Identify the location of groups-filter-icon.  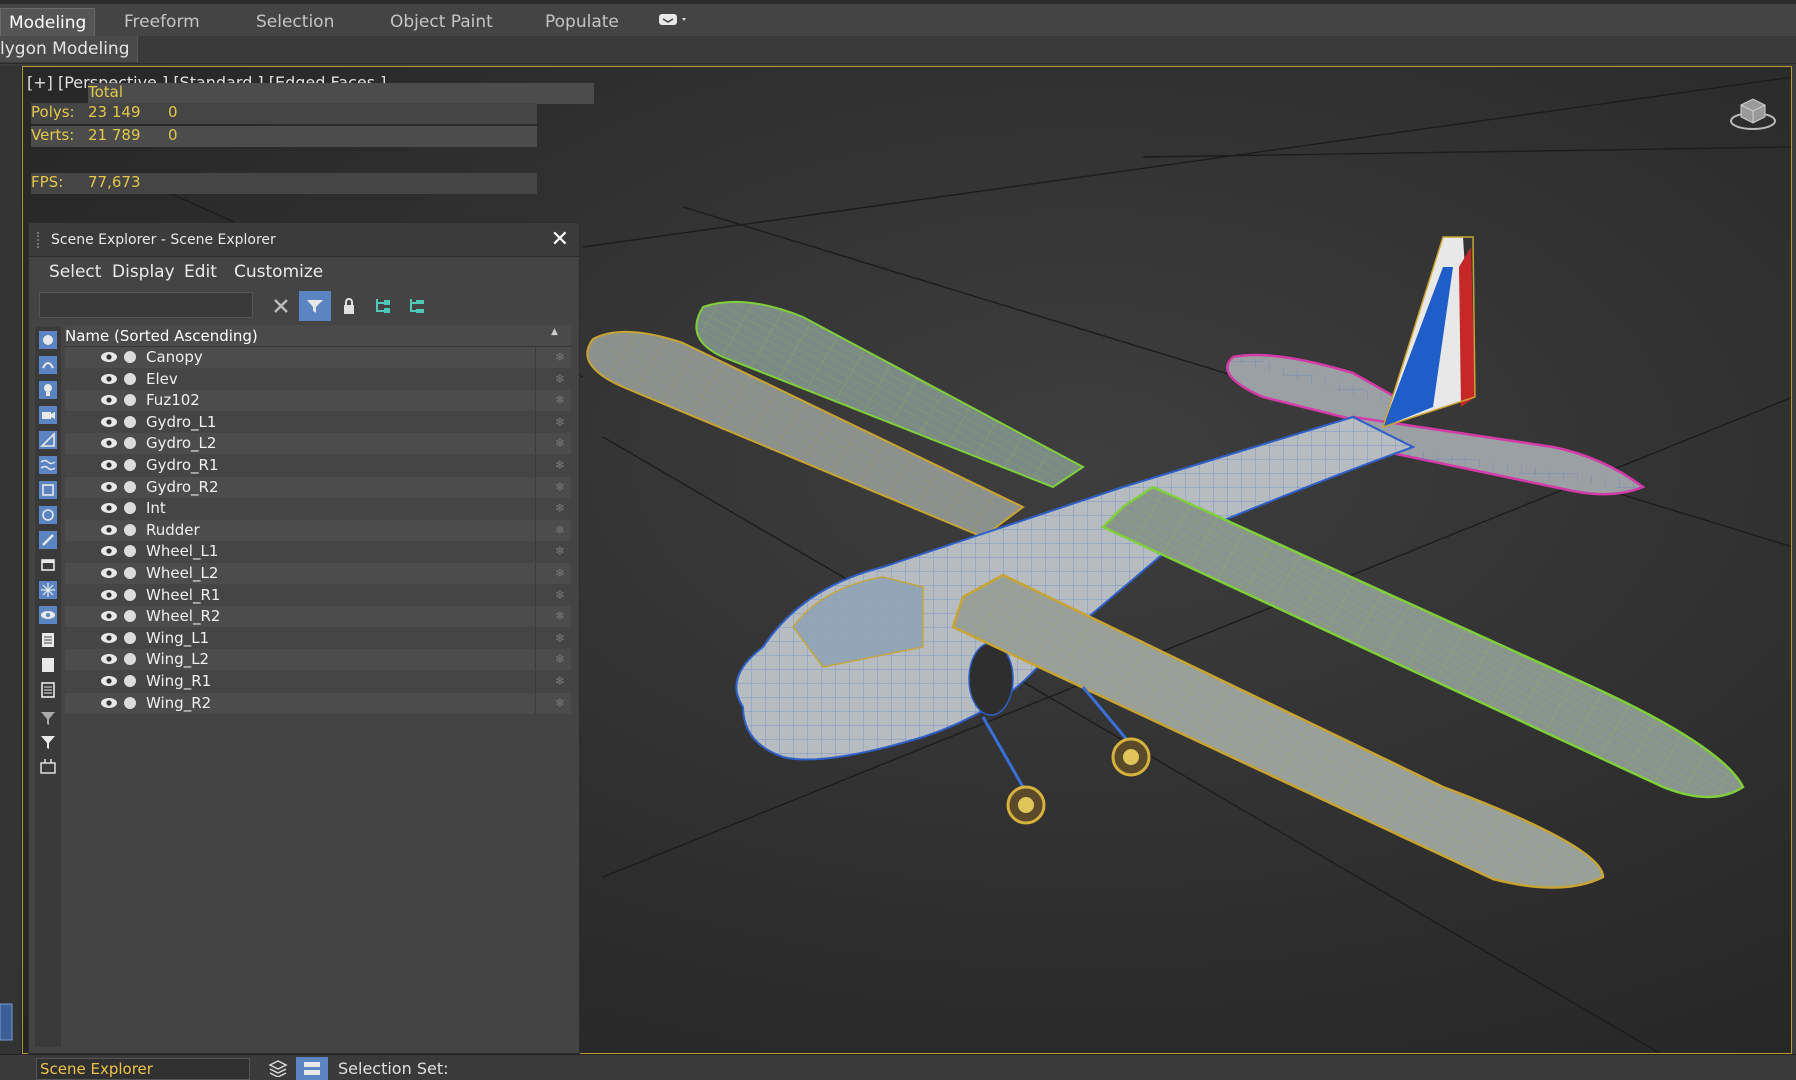
(48, 490).